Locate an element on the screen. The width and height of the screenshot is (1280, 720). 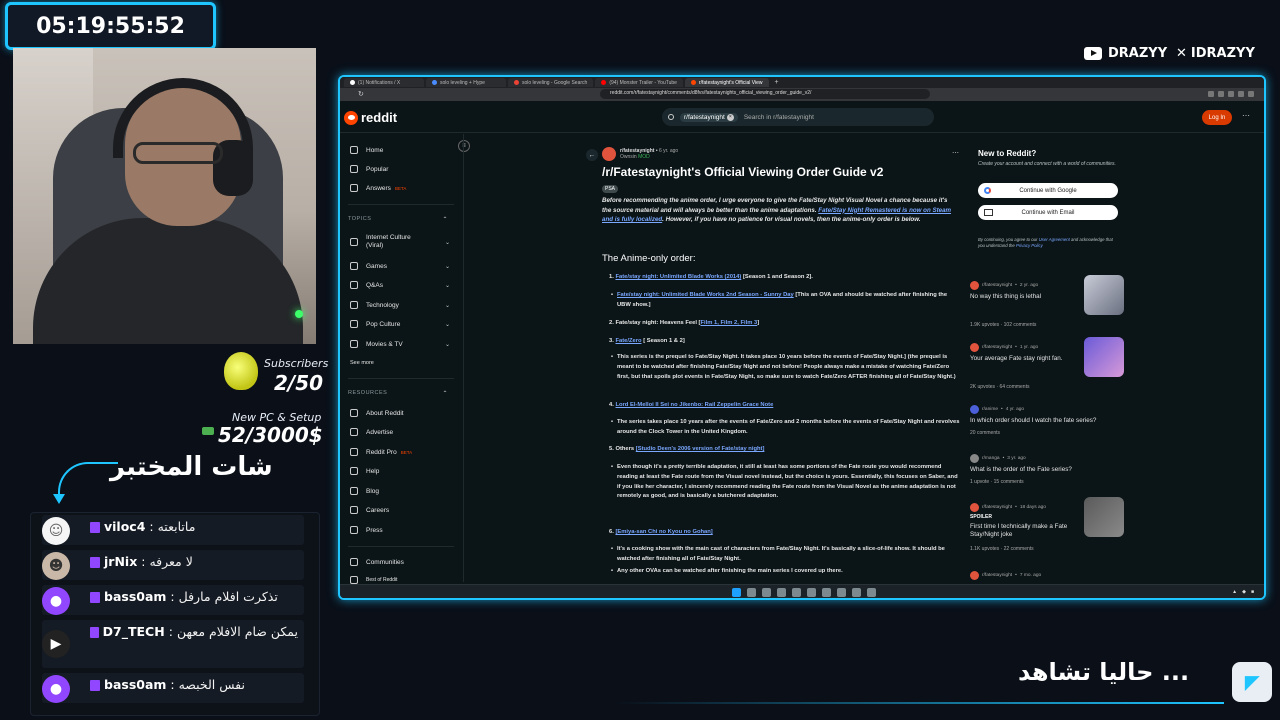
close-icon: × is located at coordinates (730, 117).